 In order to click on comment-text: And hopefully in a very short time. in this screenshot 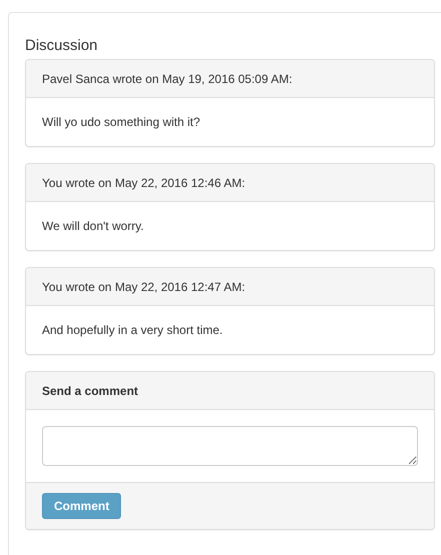, I will do `click(132, 330)`.